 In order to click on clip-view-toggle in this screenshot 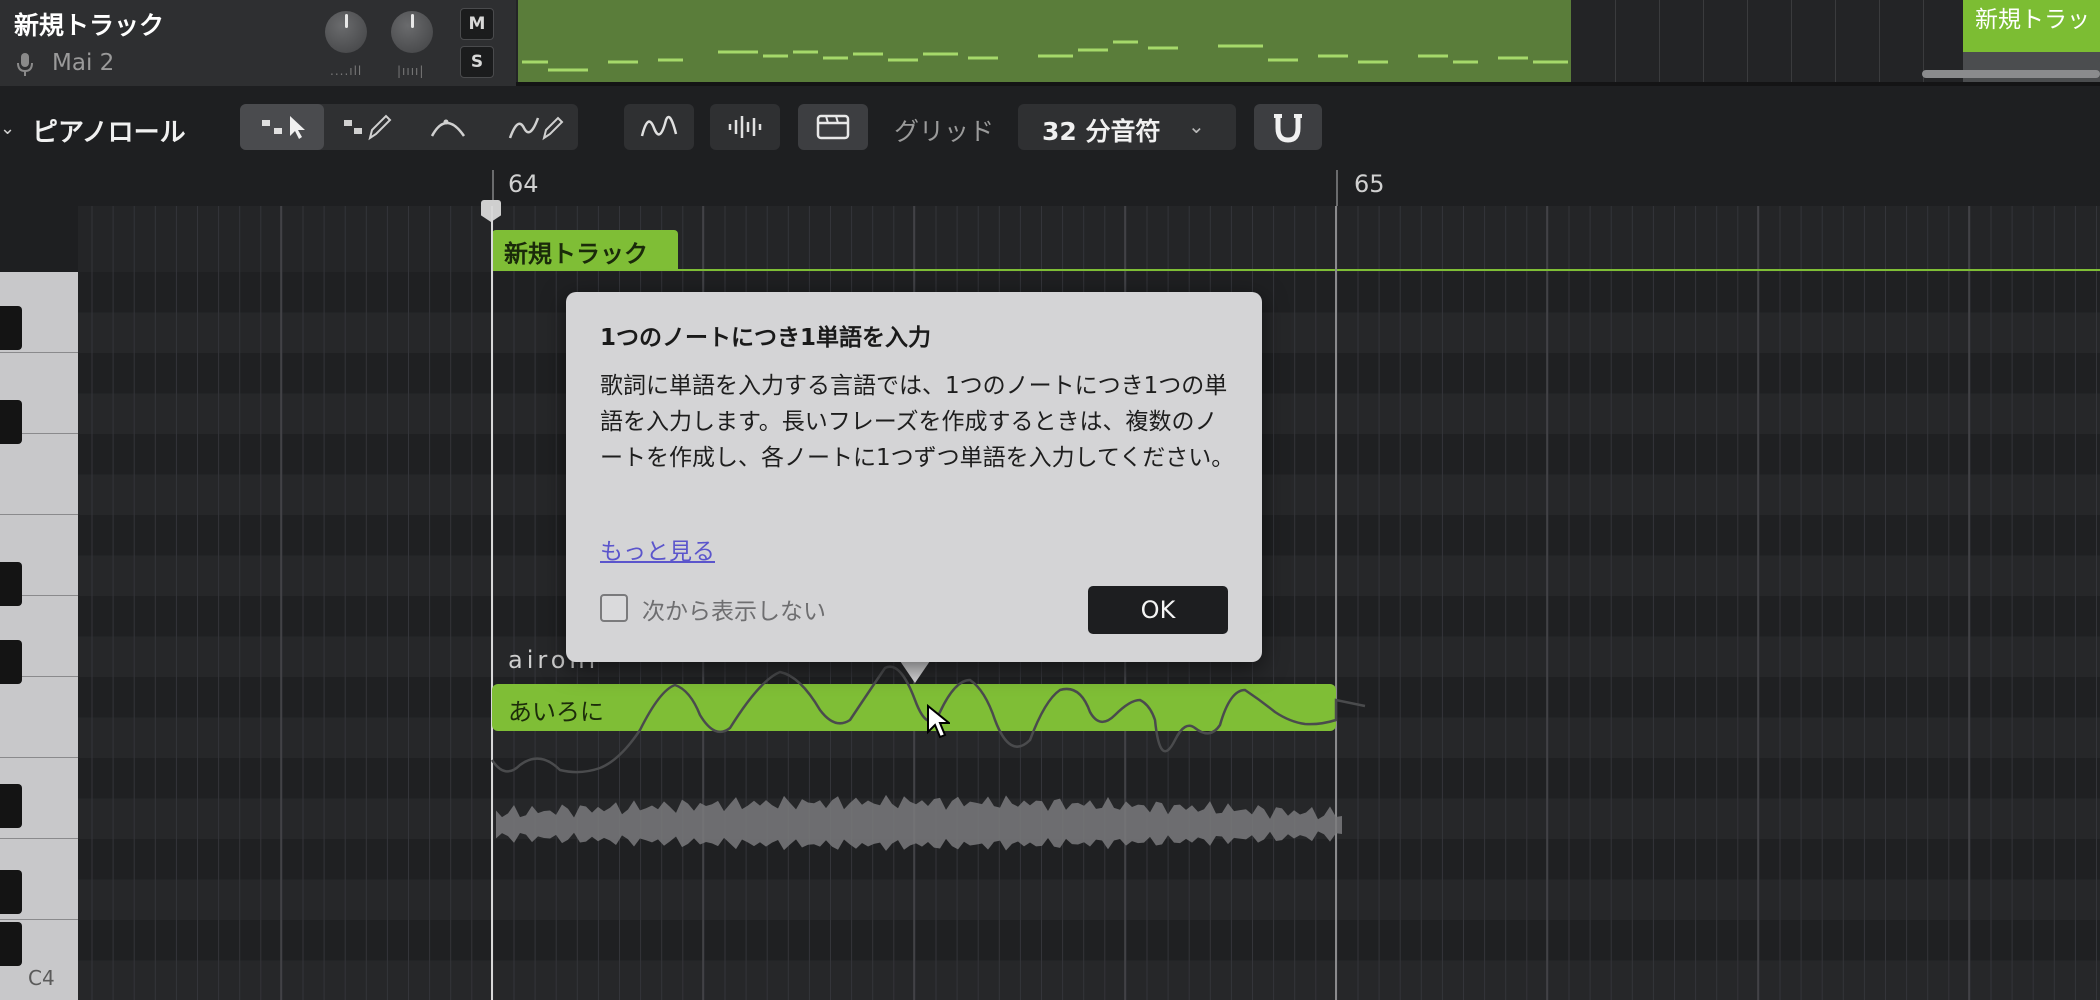, I will do `click(833, 127)`.